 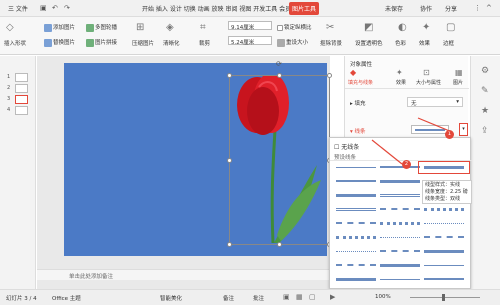 I want to click on play-icon: ▶, so click(x=332, y=297).